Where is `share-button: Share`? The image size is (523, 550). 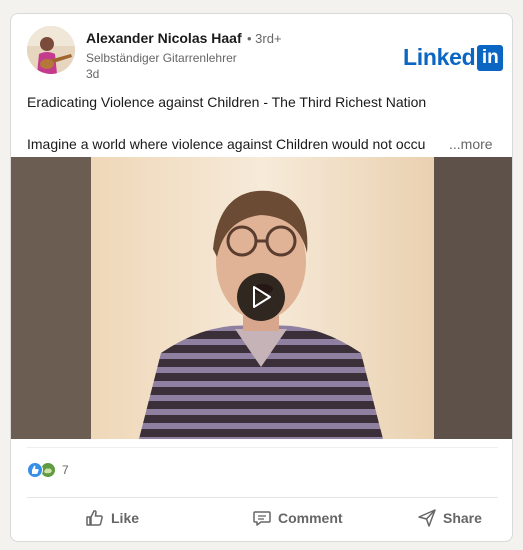 share-button: Share is located at coordinates (449, 518).